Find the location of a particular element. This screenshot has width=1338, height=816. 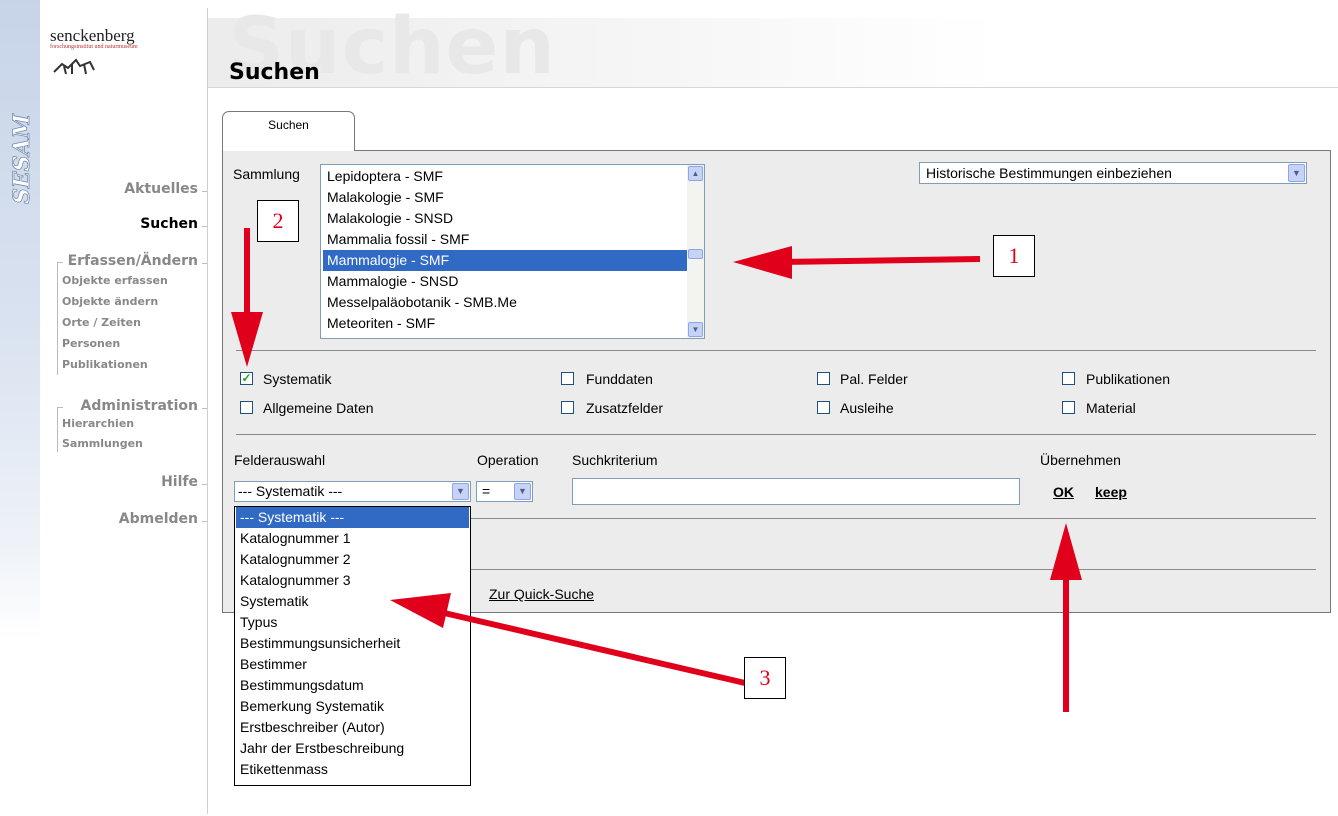

callout-1: 1 is located at coordinates (1014, 256).